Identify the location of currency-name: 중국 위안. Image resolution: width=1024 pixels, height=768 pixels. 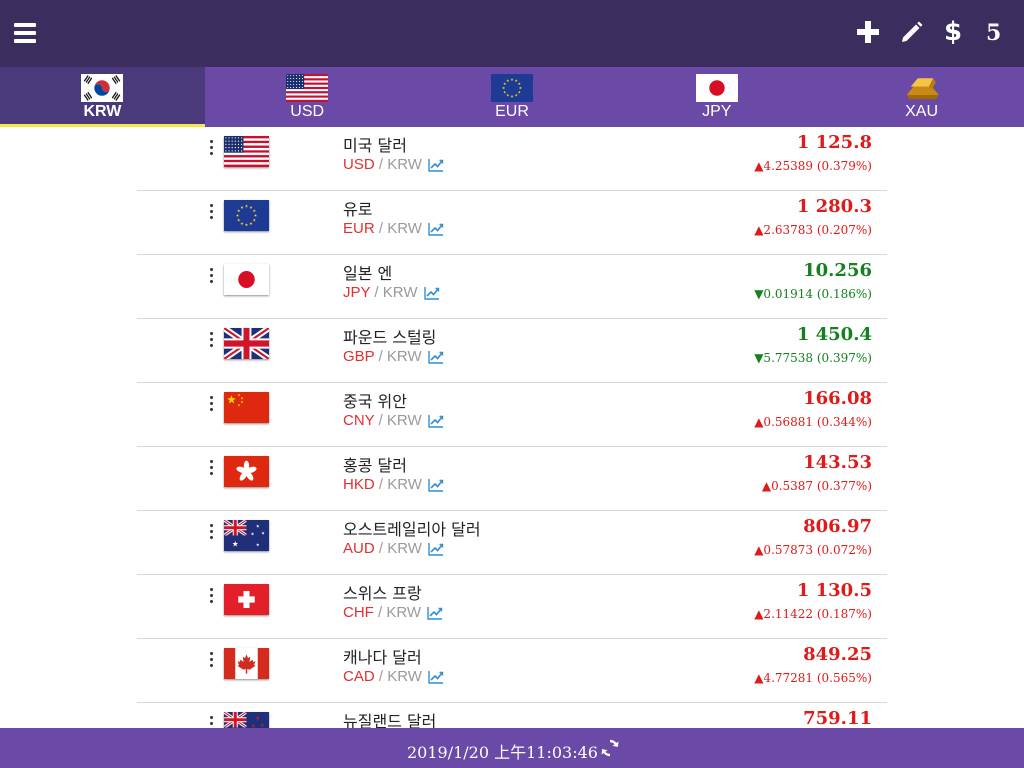
(375, 401).